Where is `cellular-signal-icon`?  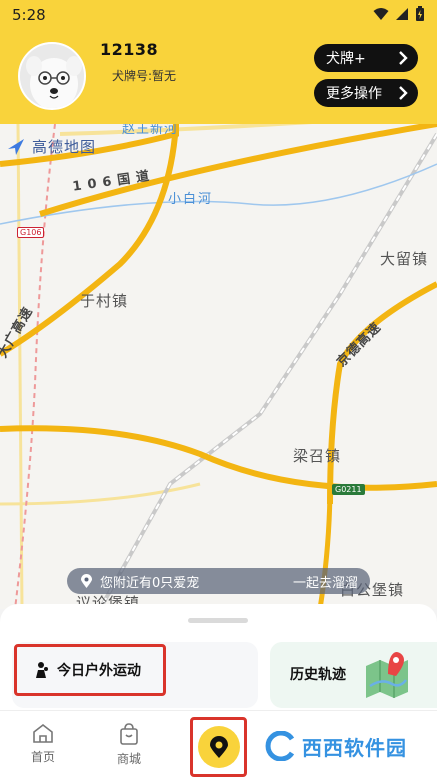 cellular-signal-icon is located at coordinates (402, 14).